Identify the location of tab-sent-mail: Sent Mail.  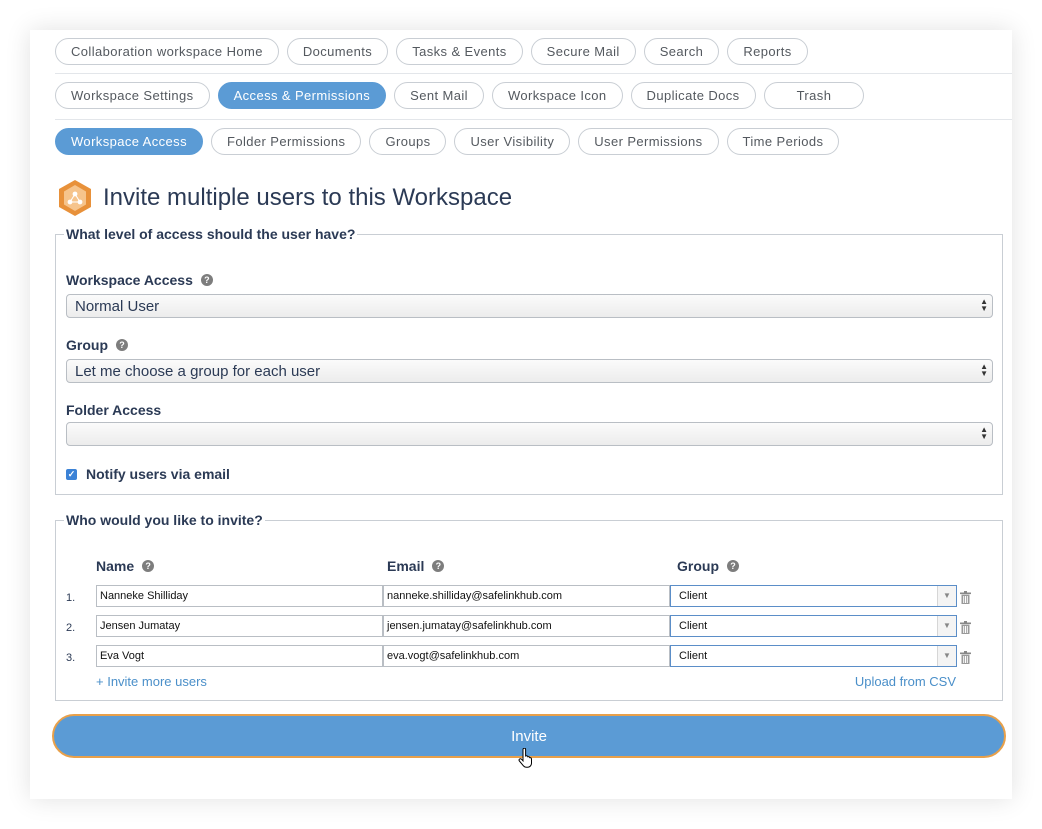
(439, 95).